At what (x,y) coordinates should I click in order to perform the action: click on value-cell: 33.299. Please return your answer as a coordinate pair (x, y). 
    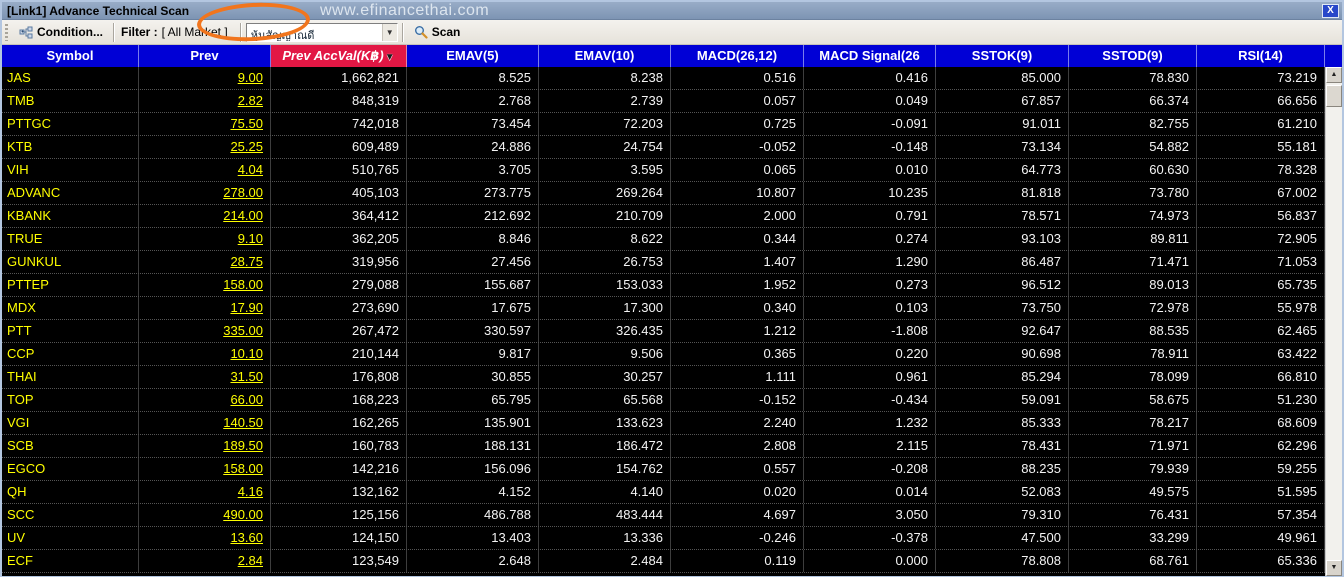
    Looking at the image, I should click on (1133, 538).